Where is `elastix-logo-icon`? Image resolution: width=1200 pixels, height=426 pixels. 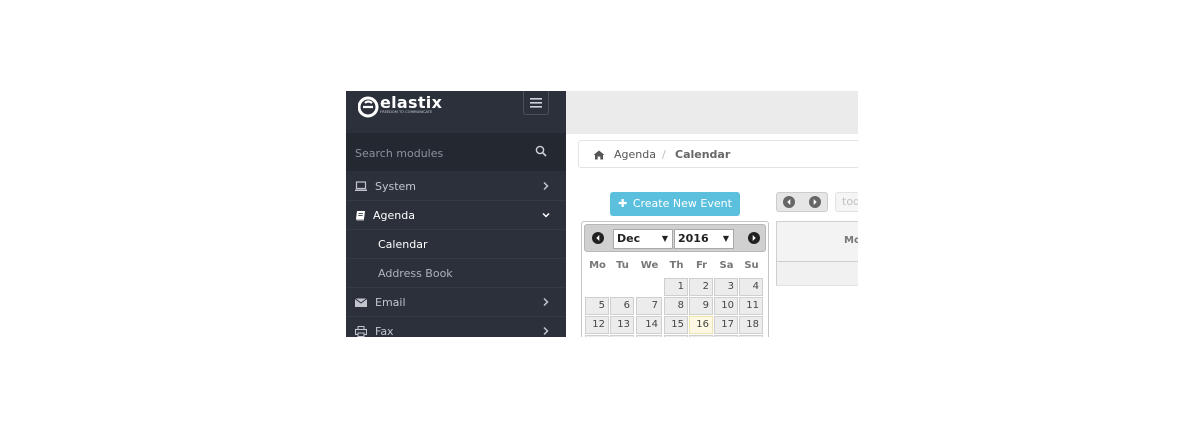 elastix-logo-icon is located at coordinates (368, 107).